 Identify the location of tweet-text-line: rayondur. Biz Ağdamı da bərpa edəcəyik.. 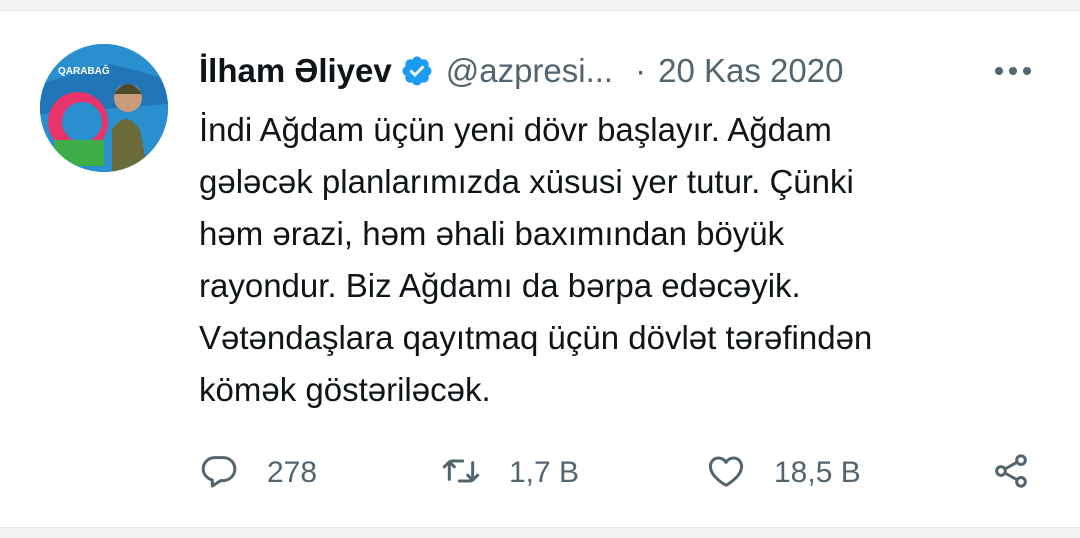
(500, 285).